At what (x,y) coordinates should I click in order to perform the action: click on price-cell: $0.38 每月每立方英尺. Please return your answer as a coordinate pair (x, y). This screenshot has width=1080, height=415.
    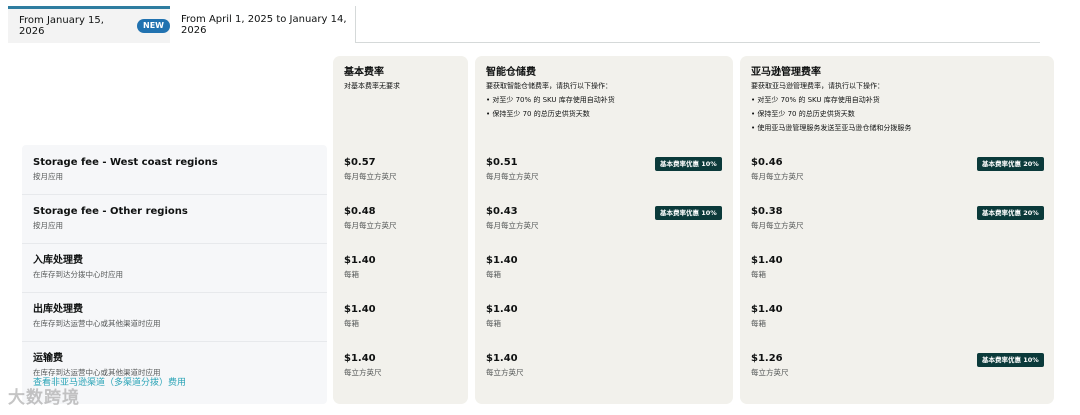
    Looking at the image, I should click on (777, 218).